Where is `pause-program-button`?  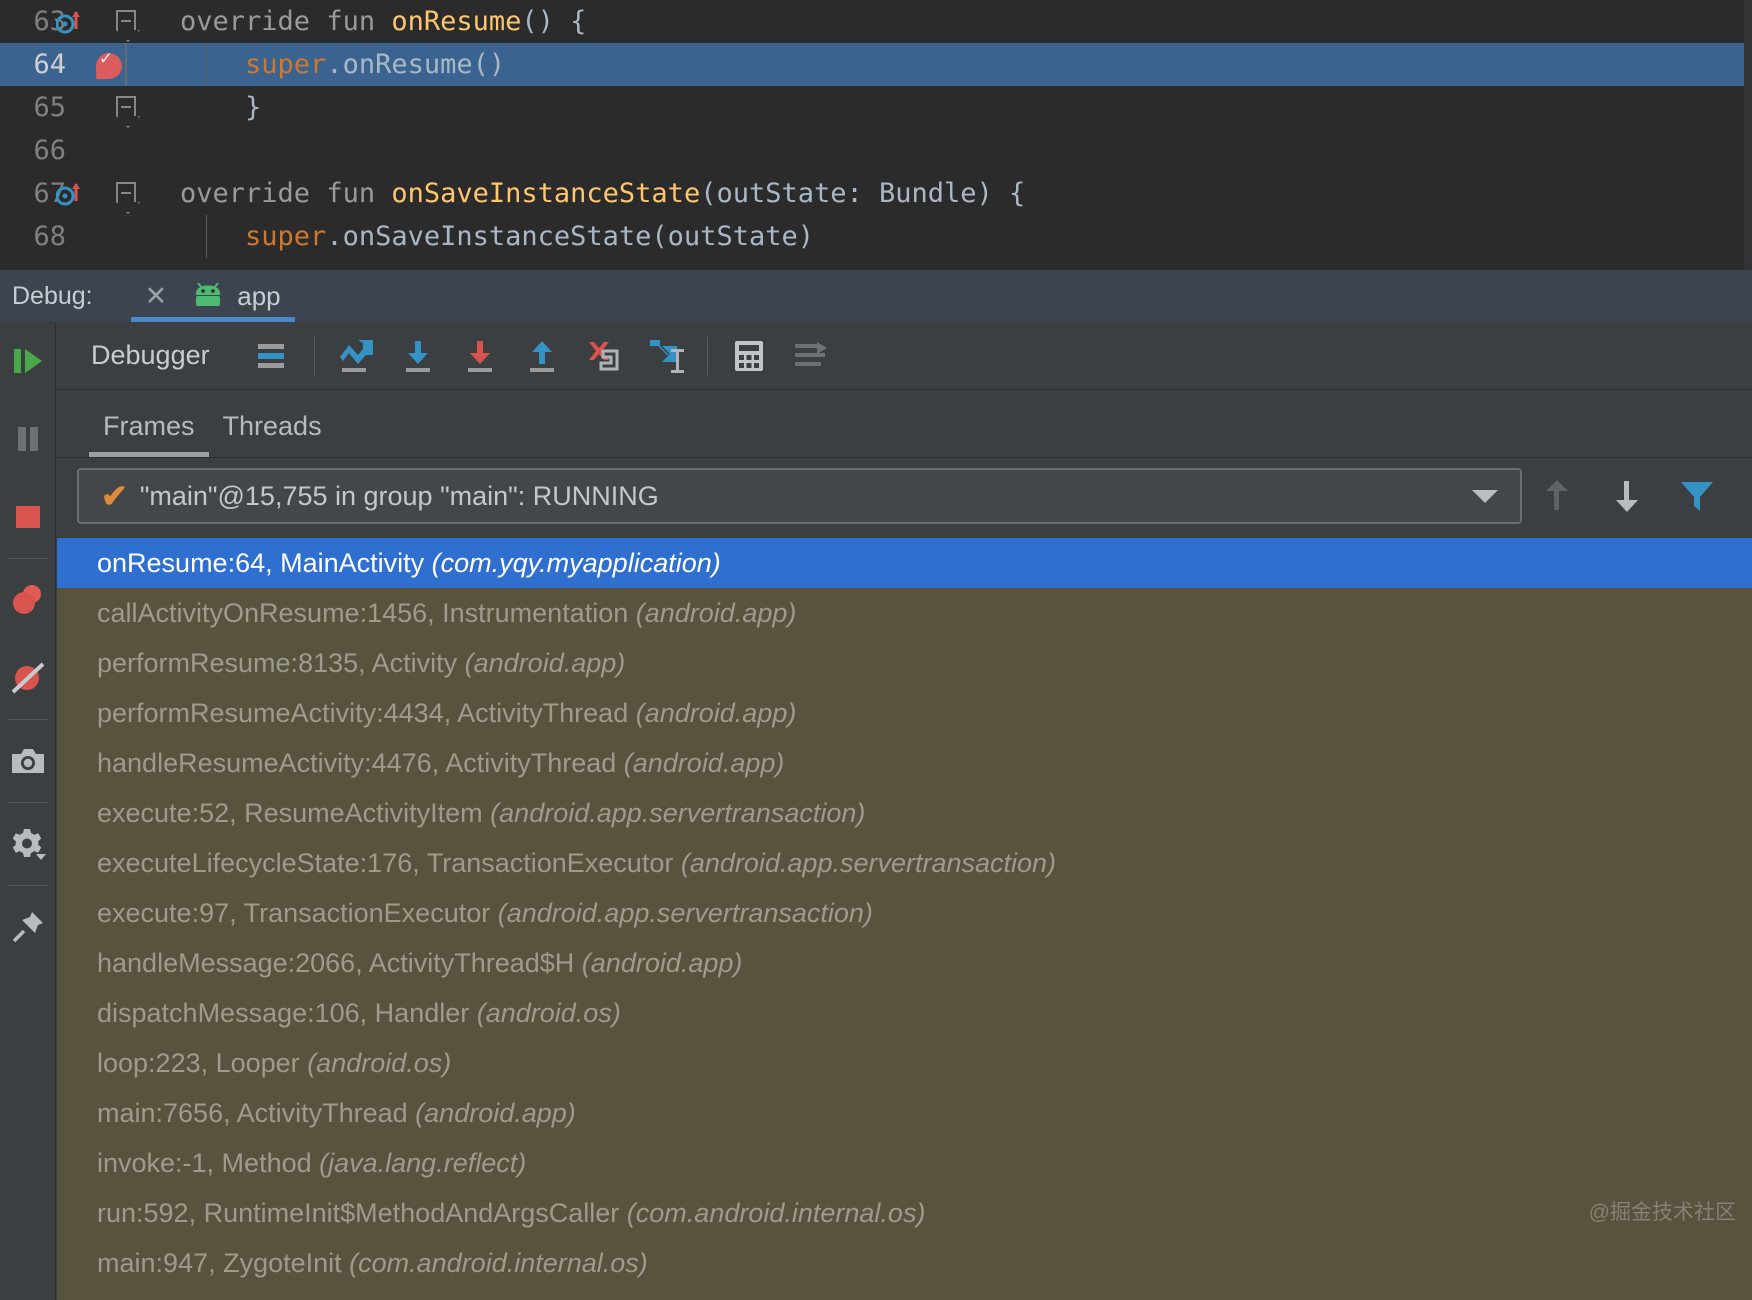 pause-program-button is located at coordinates (28, 439).